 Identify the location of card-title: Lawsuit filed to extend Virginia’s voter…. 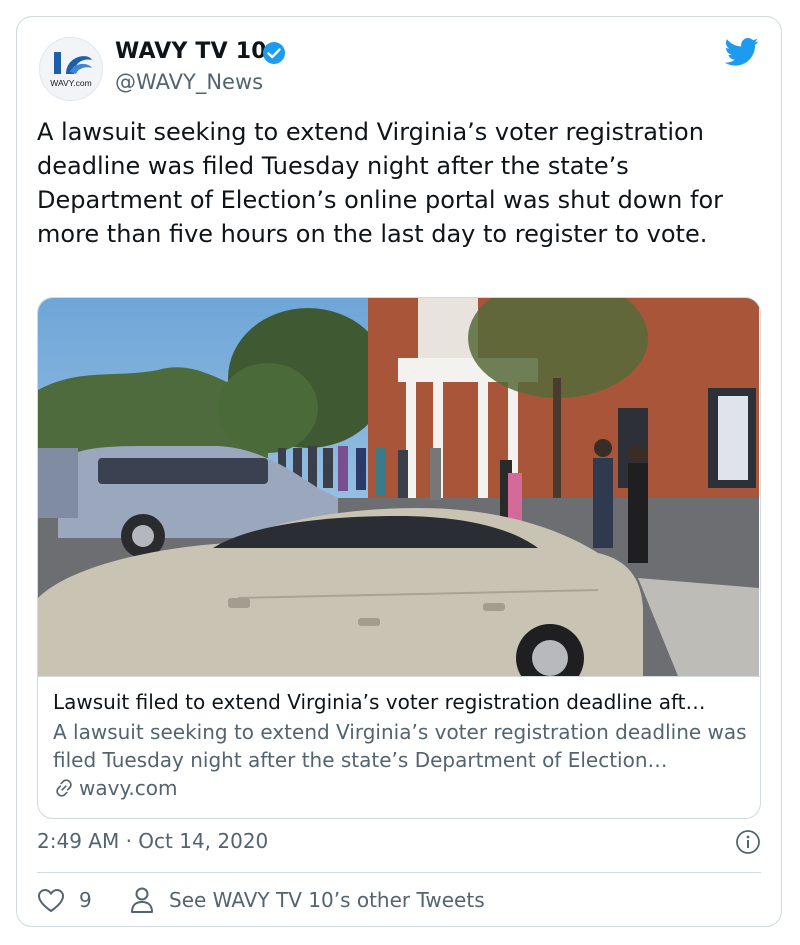
(403, 702).